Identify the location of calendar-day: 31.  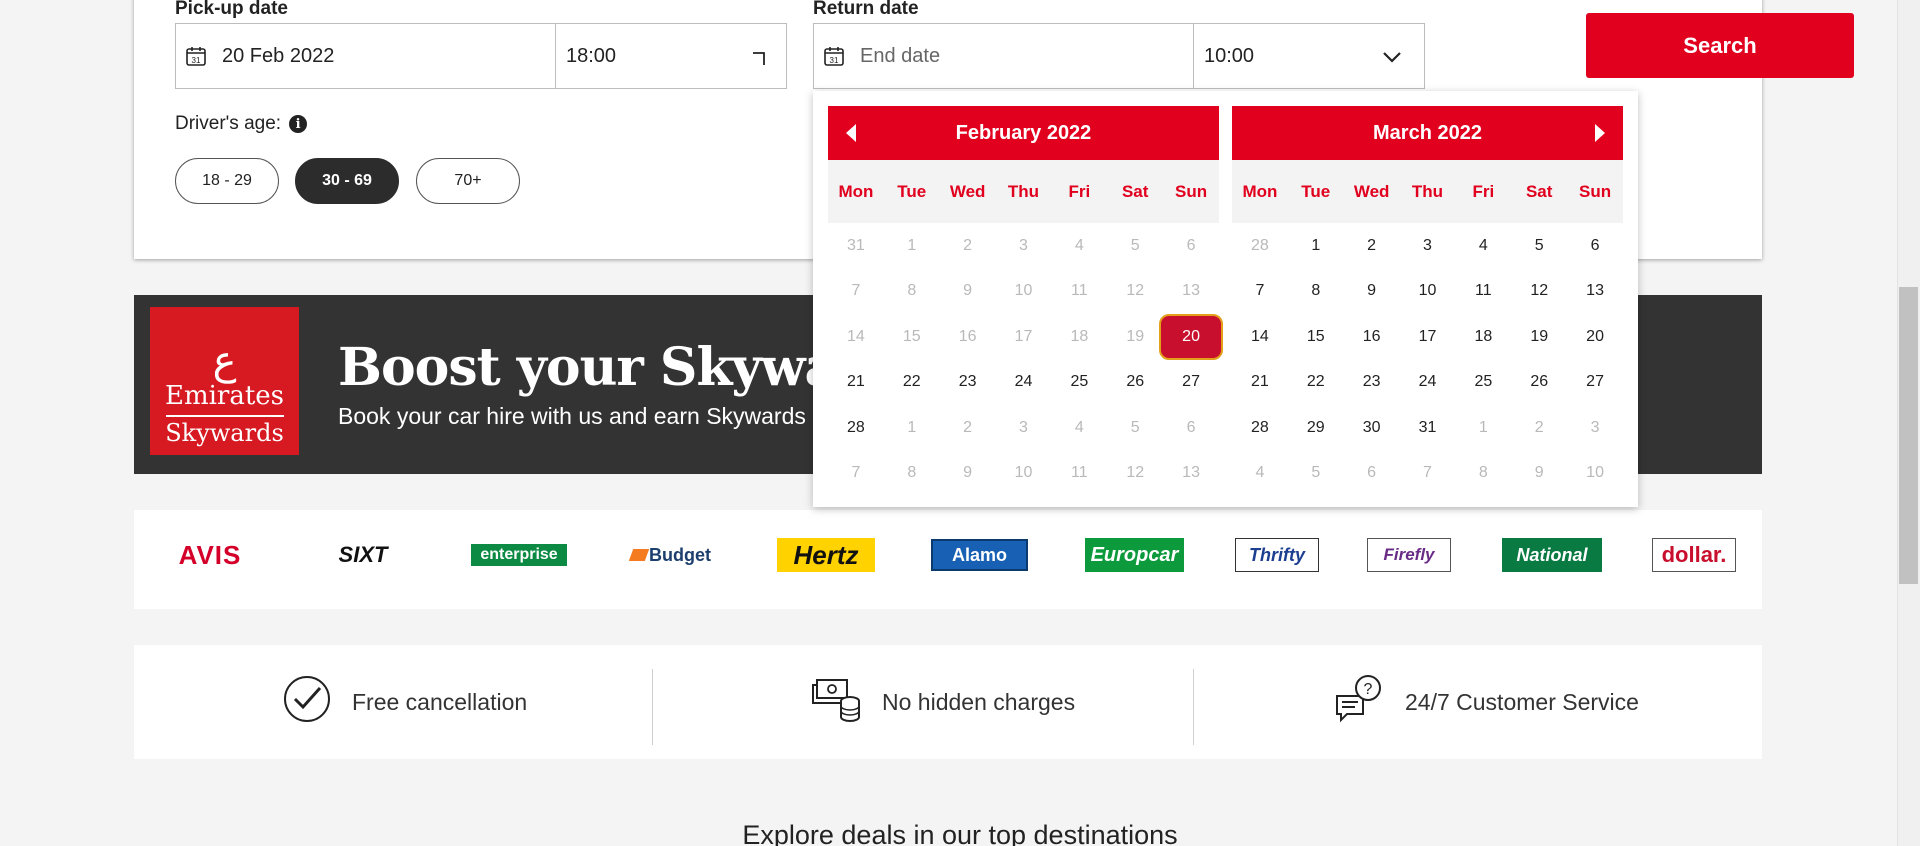
(1428, 428).